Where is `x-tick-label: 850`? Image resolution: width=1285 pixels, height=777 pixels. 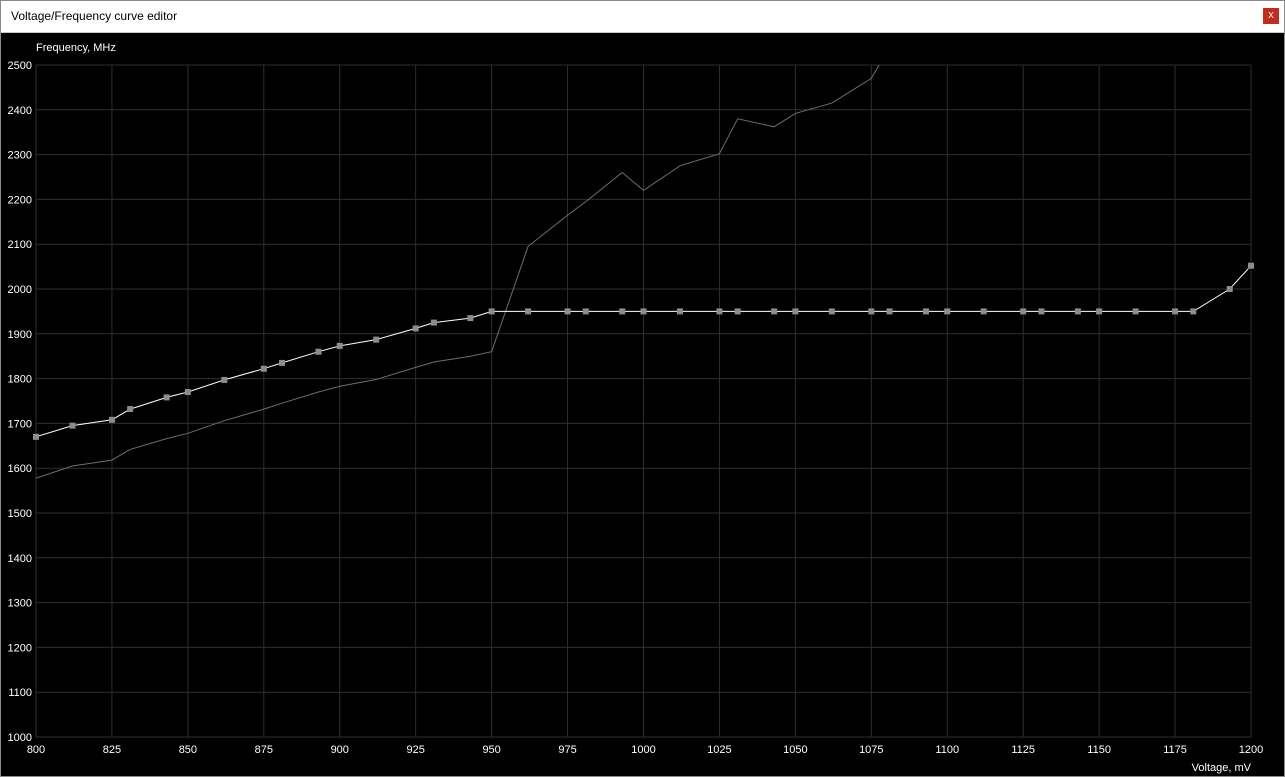 x-tick-label: 850 is located at coordinates (188, 750).